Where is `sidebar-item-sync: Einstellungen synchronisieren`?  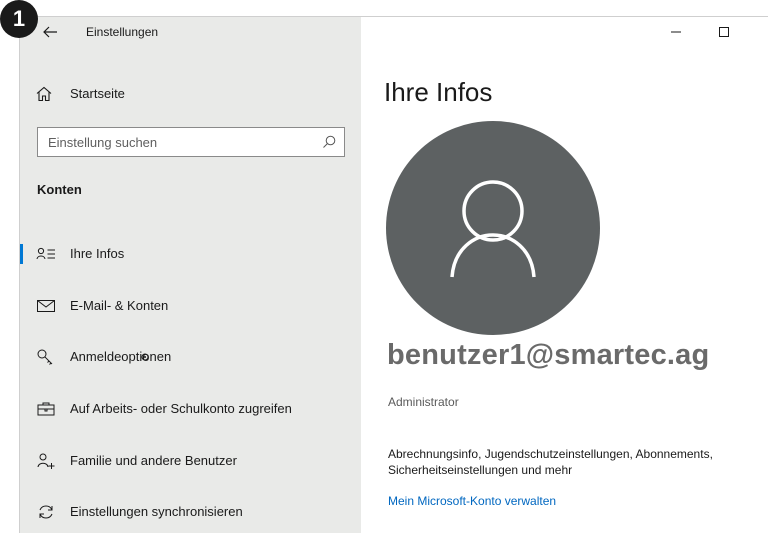 sidebar-item-sync: Einstellungen synchronisieren is located at coordinates (190, 512).